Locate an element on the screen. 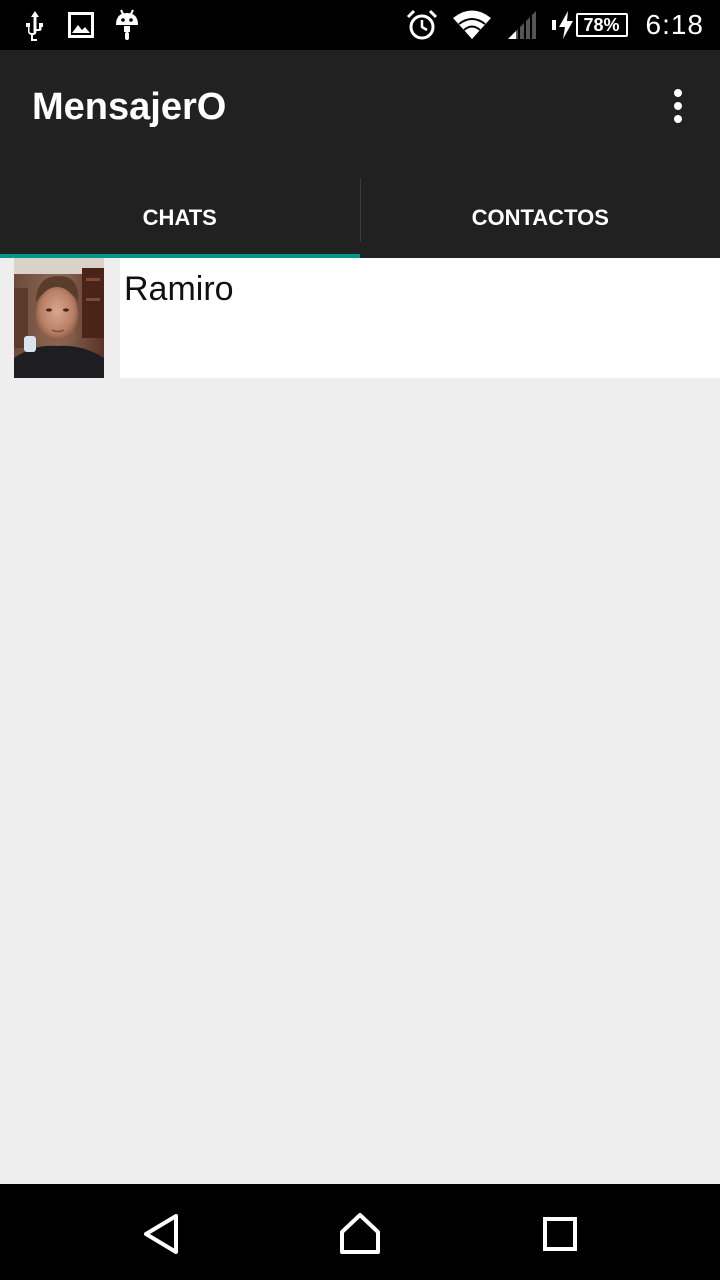  recents-icon is located at coordinates (560, 1234).